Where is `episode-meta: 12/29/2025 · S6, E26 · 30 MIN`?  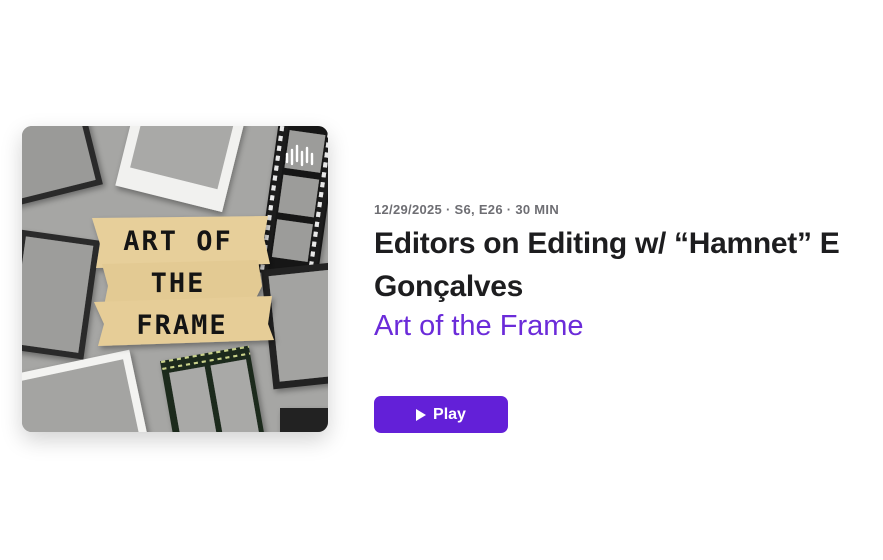
episode-meta: 12/29/2025 · S6, E26 · 30 MIN is located at coordinates (467, 209).